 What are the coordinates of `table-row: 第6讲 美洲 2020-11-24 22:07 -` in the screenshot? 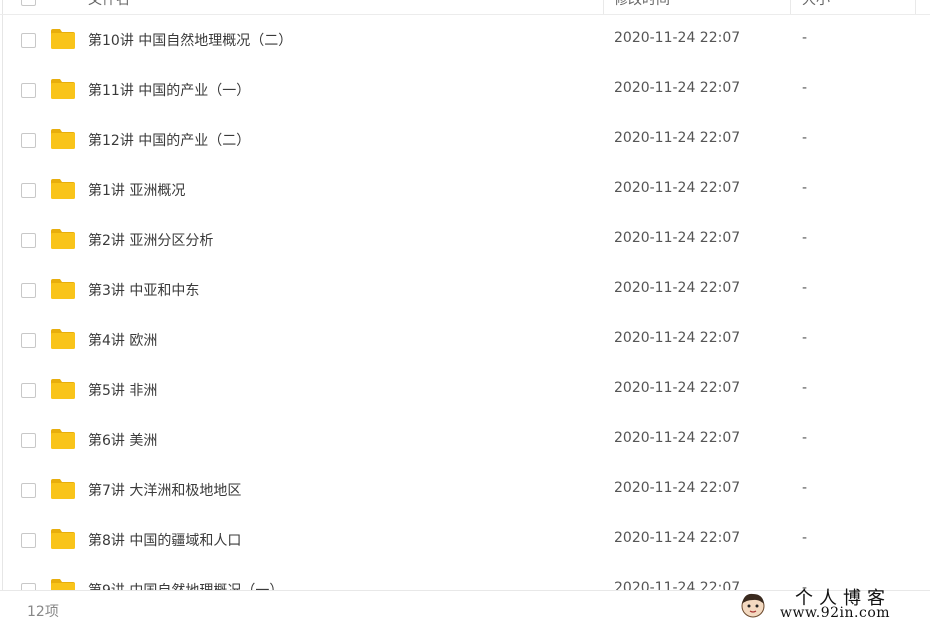 It's located at (465, 440).